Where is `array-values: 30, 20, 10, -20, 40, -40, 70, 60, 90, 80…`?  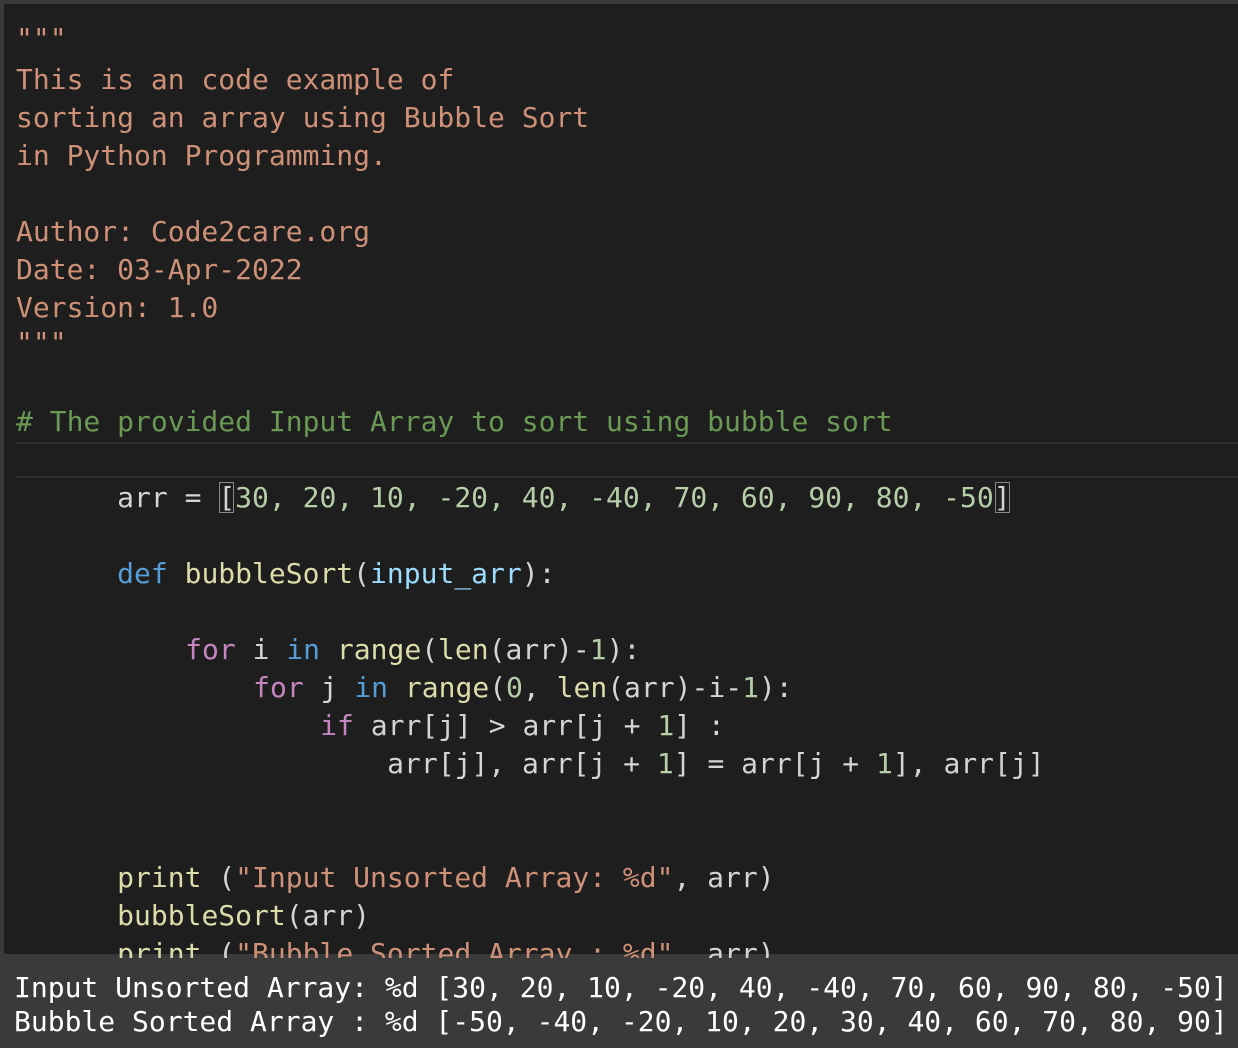 array-values: 30, 20, 10, -20, 40, -40, 70, 60, 90, 80… is located at coordinates (614, 497).